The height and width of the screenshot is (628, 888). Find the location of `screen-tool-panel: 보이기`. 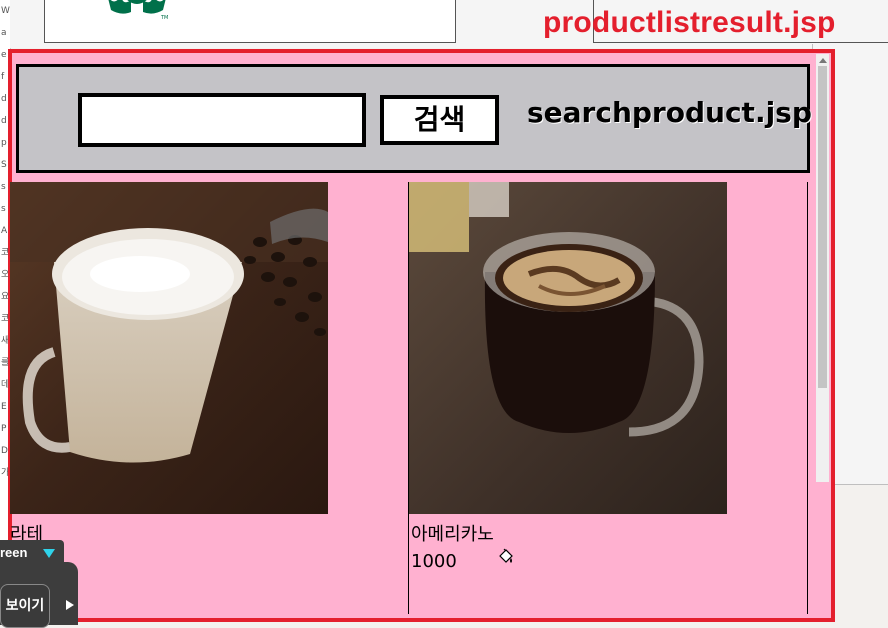

screen-tool-panel: 보이기 is located at coordinates (39, 595).